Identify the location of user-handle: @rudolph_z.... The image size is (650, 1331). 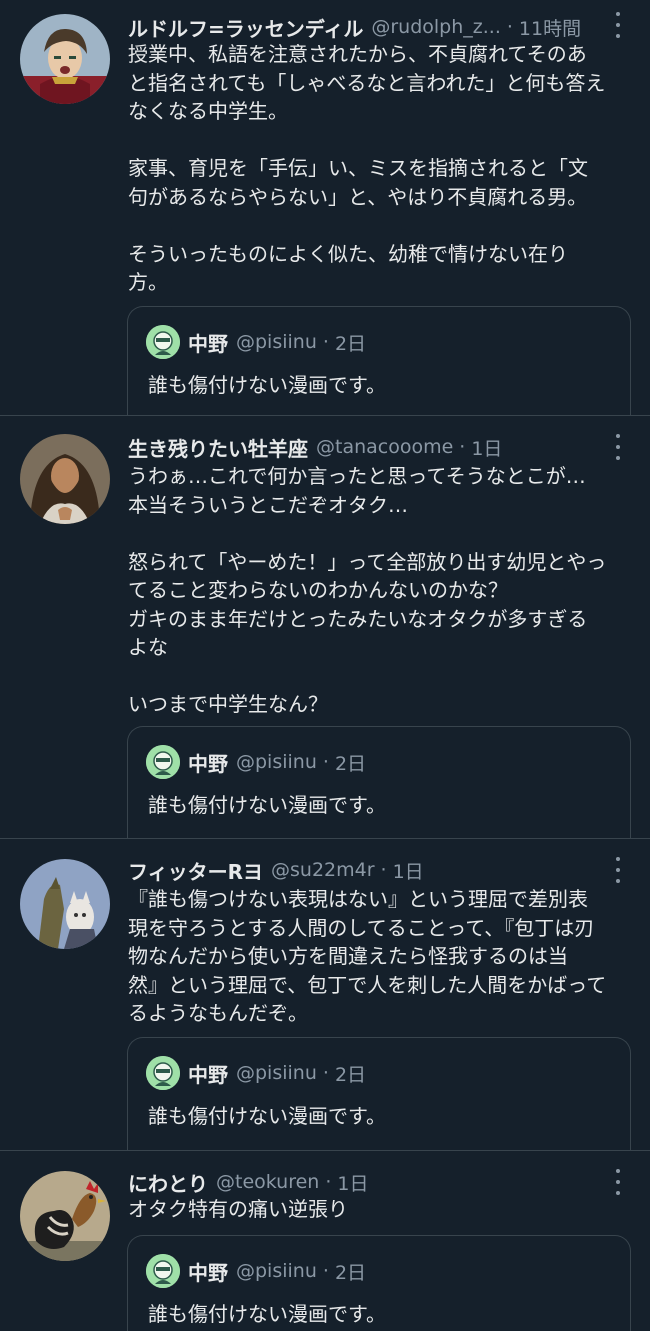
(436, 27).